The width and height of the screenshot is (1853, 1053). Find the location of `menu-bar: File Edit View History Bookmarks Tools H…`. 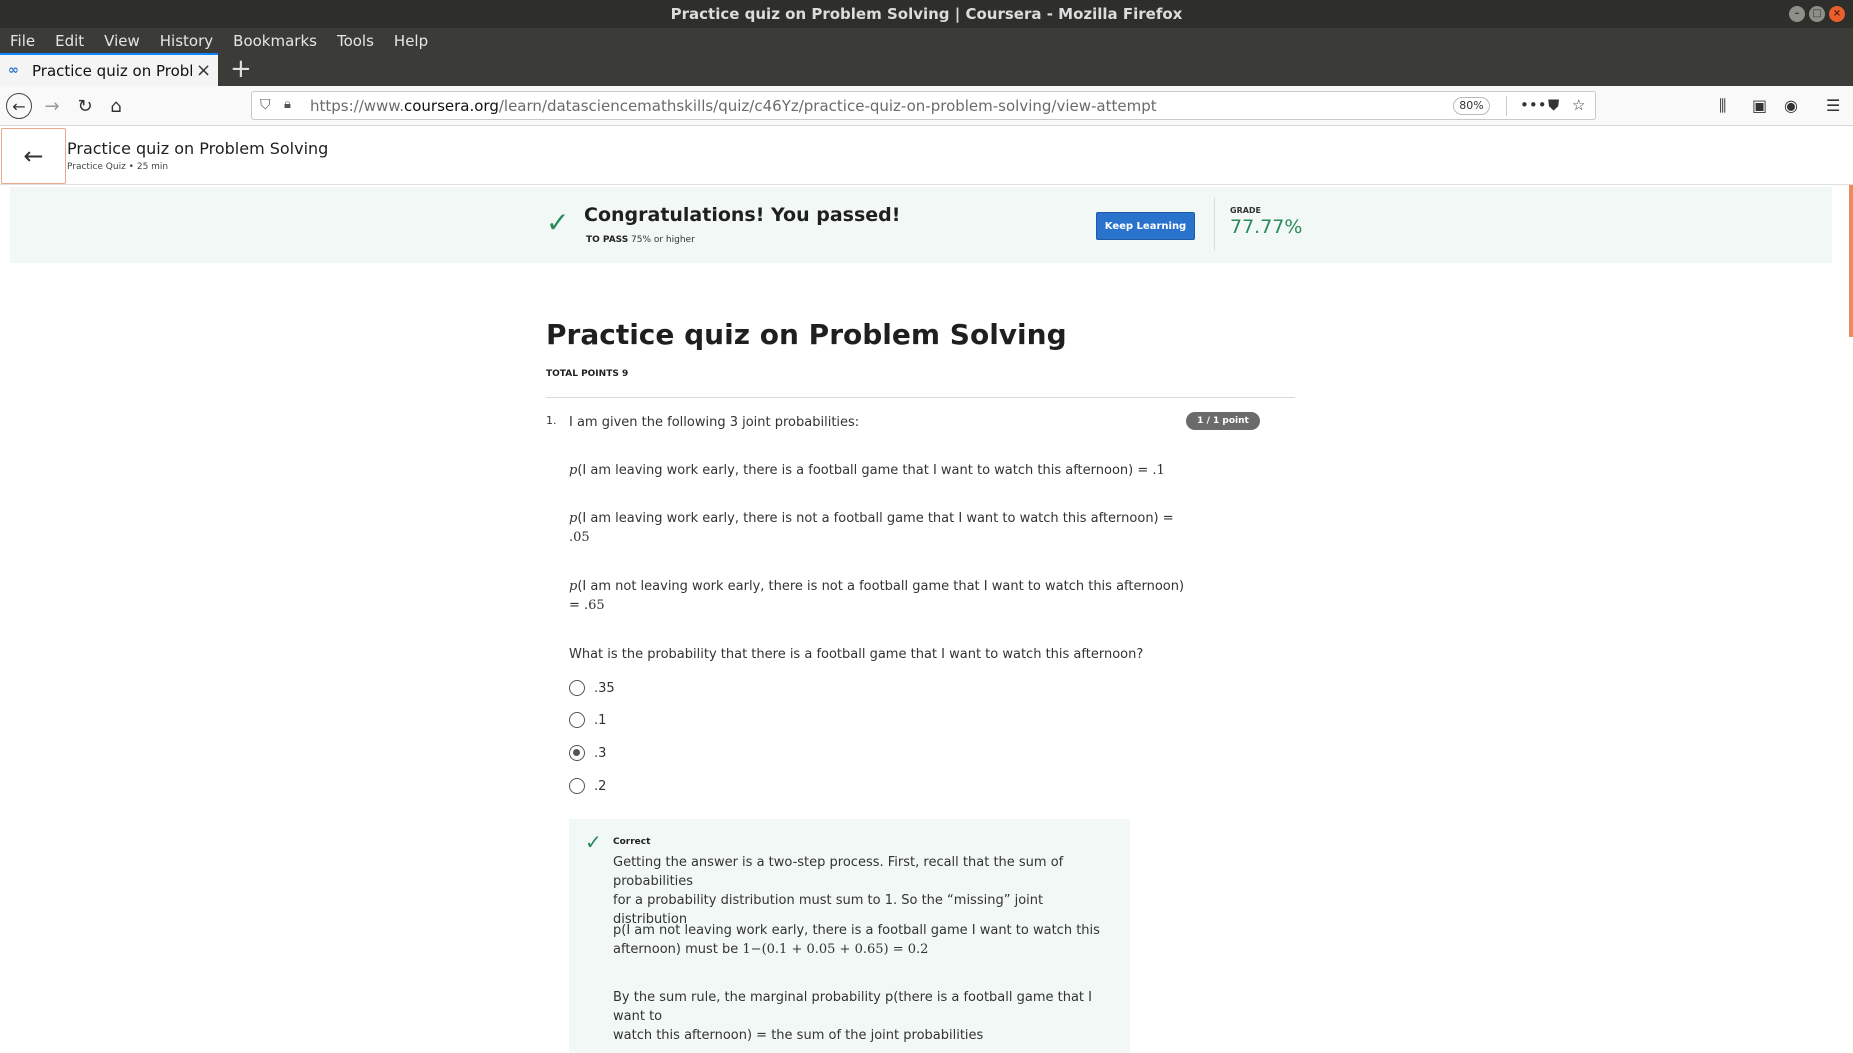

menu-bar: File Edit View History Bookmarks Tools H… is located at coordinates (926, 40).